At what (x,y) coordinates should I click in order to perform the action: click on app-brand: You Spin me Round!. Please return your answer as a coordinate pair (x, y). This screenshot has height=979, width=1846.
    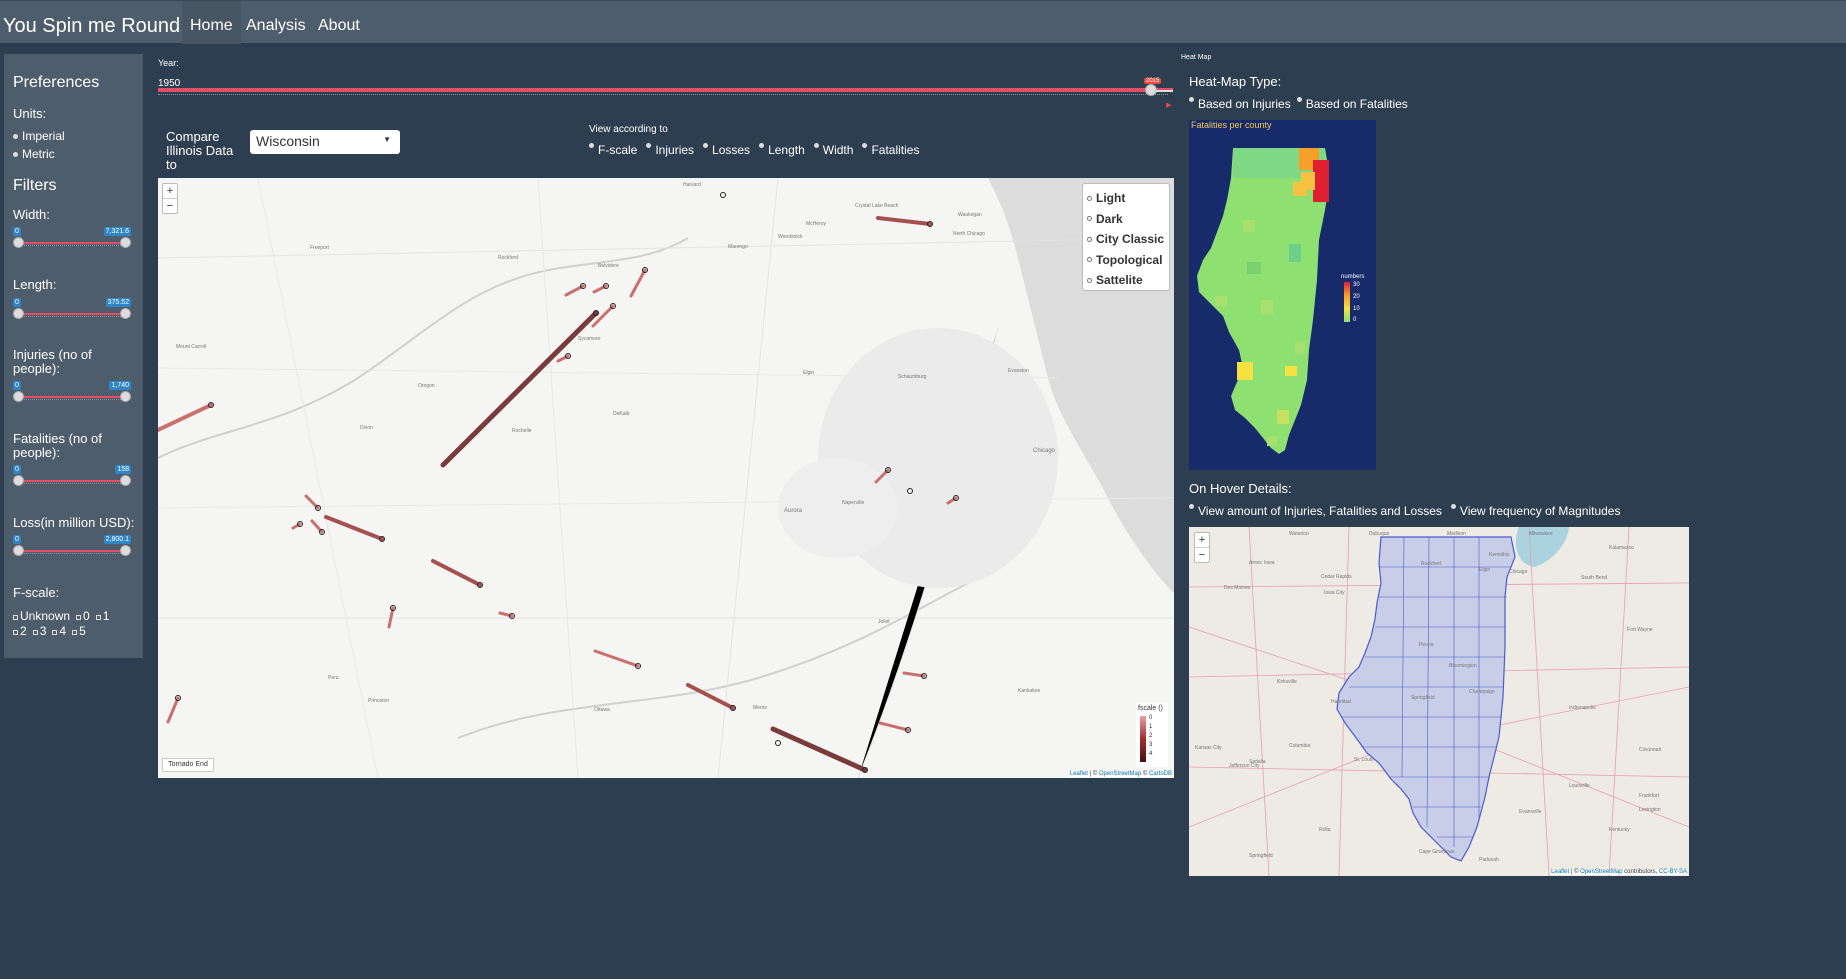
    Looking at the image, I should click on (94, 26).